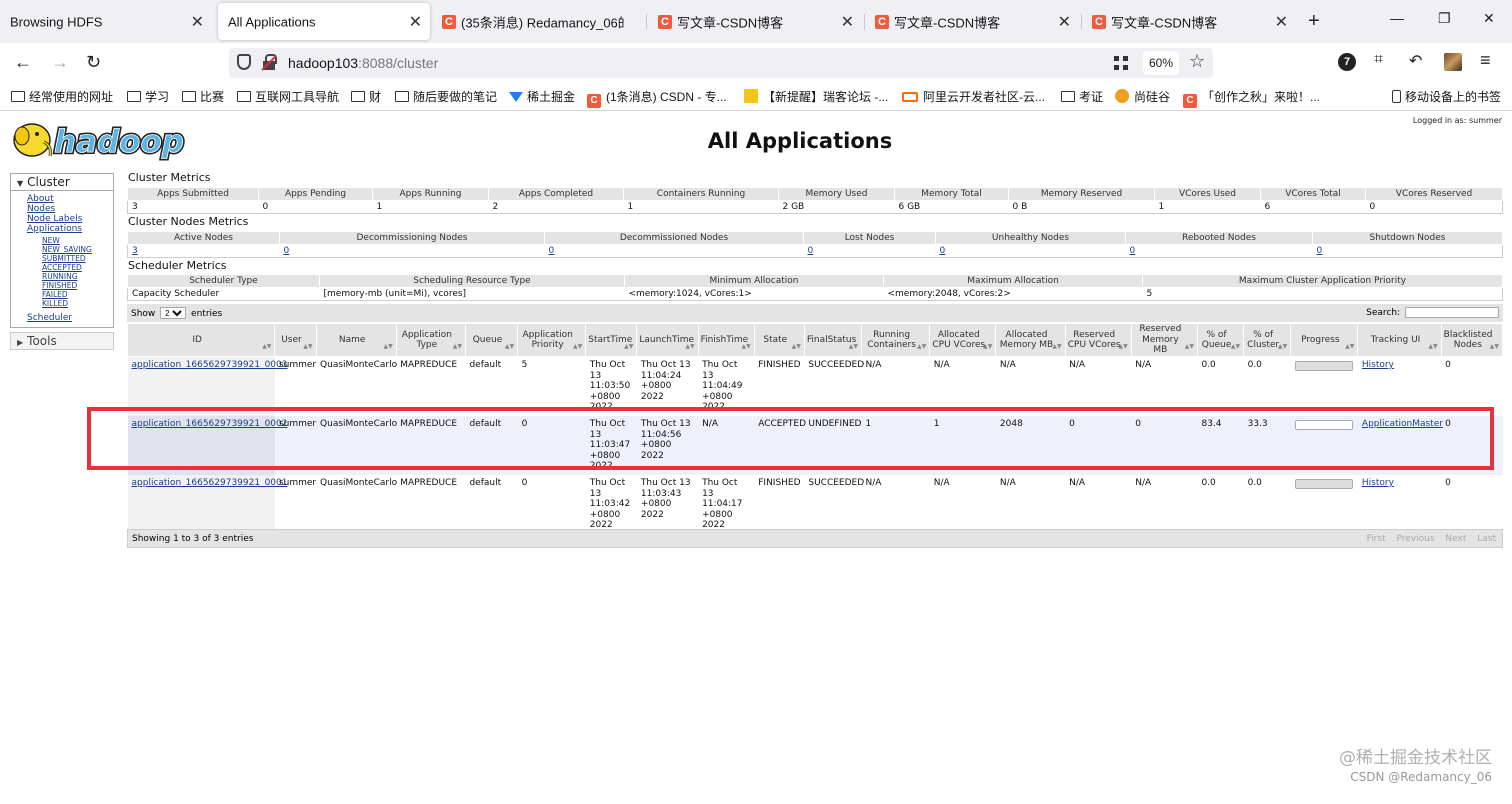 This screenshot has height=804, width=1512. I want to click on tab-all-applications: All Applications ✕, so click(324, 21).